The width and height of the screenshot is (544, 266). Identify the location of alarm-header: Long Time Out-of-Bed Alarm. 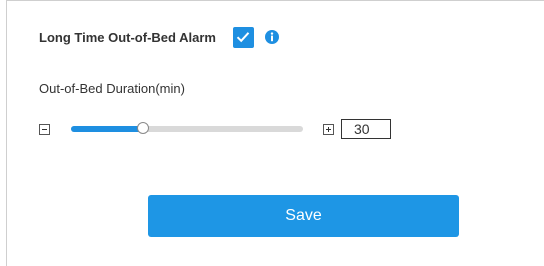
(159, 37).